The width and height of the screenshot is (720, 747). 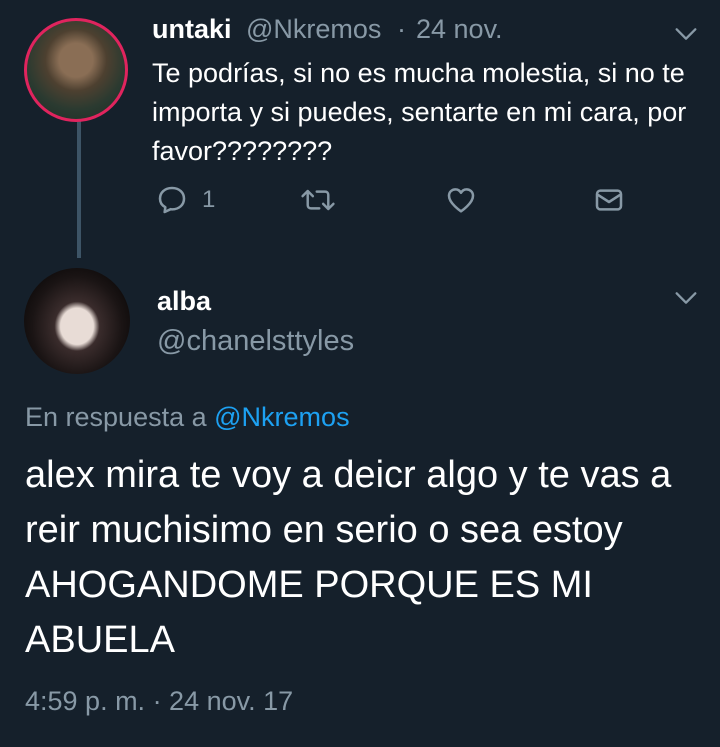 I want to click on tweet1-author-name: untaki, so click(x=192, y=29).